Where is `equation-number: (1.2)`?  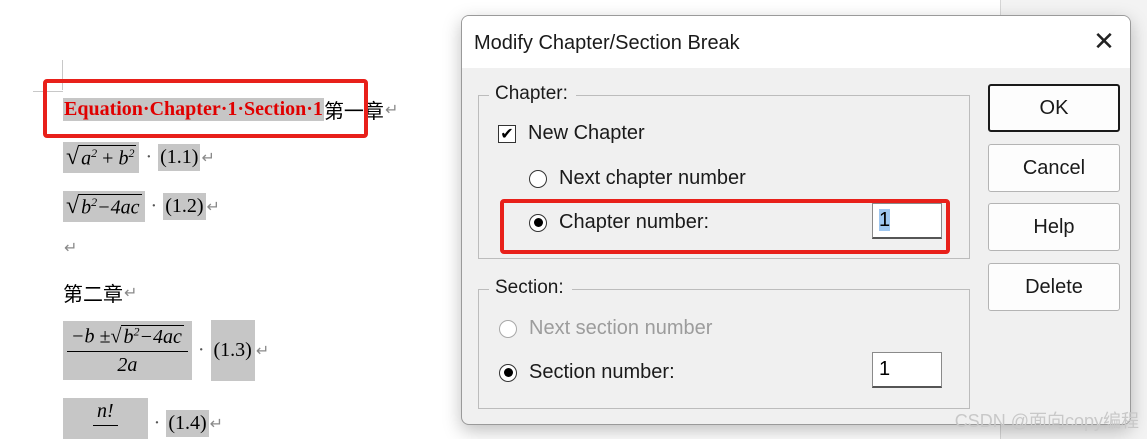
equation-number: (1.2) is located at coordinates (184, 206).